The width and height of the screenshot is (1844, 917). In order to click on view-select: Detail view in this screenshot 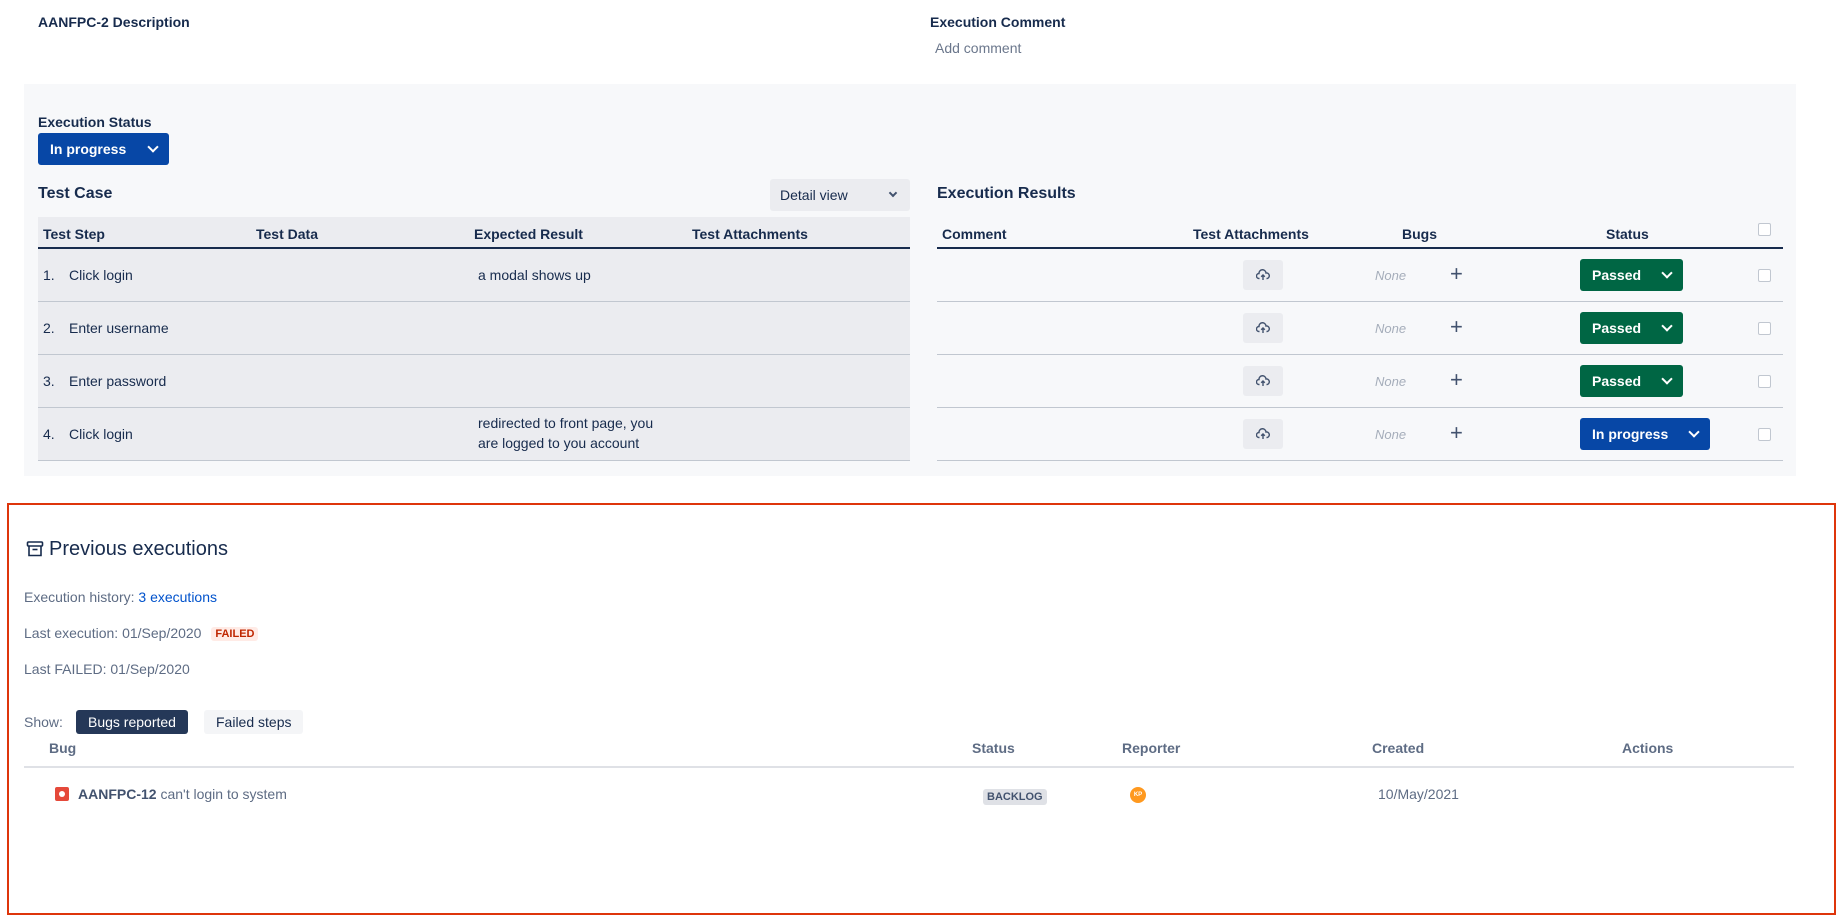, I will do `click(840, 195)`.